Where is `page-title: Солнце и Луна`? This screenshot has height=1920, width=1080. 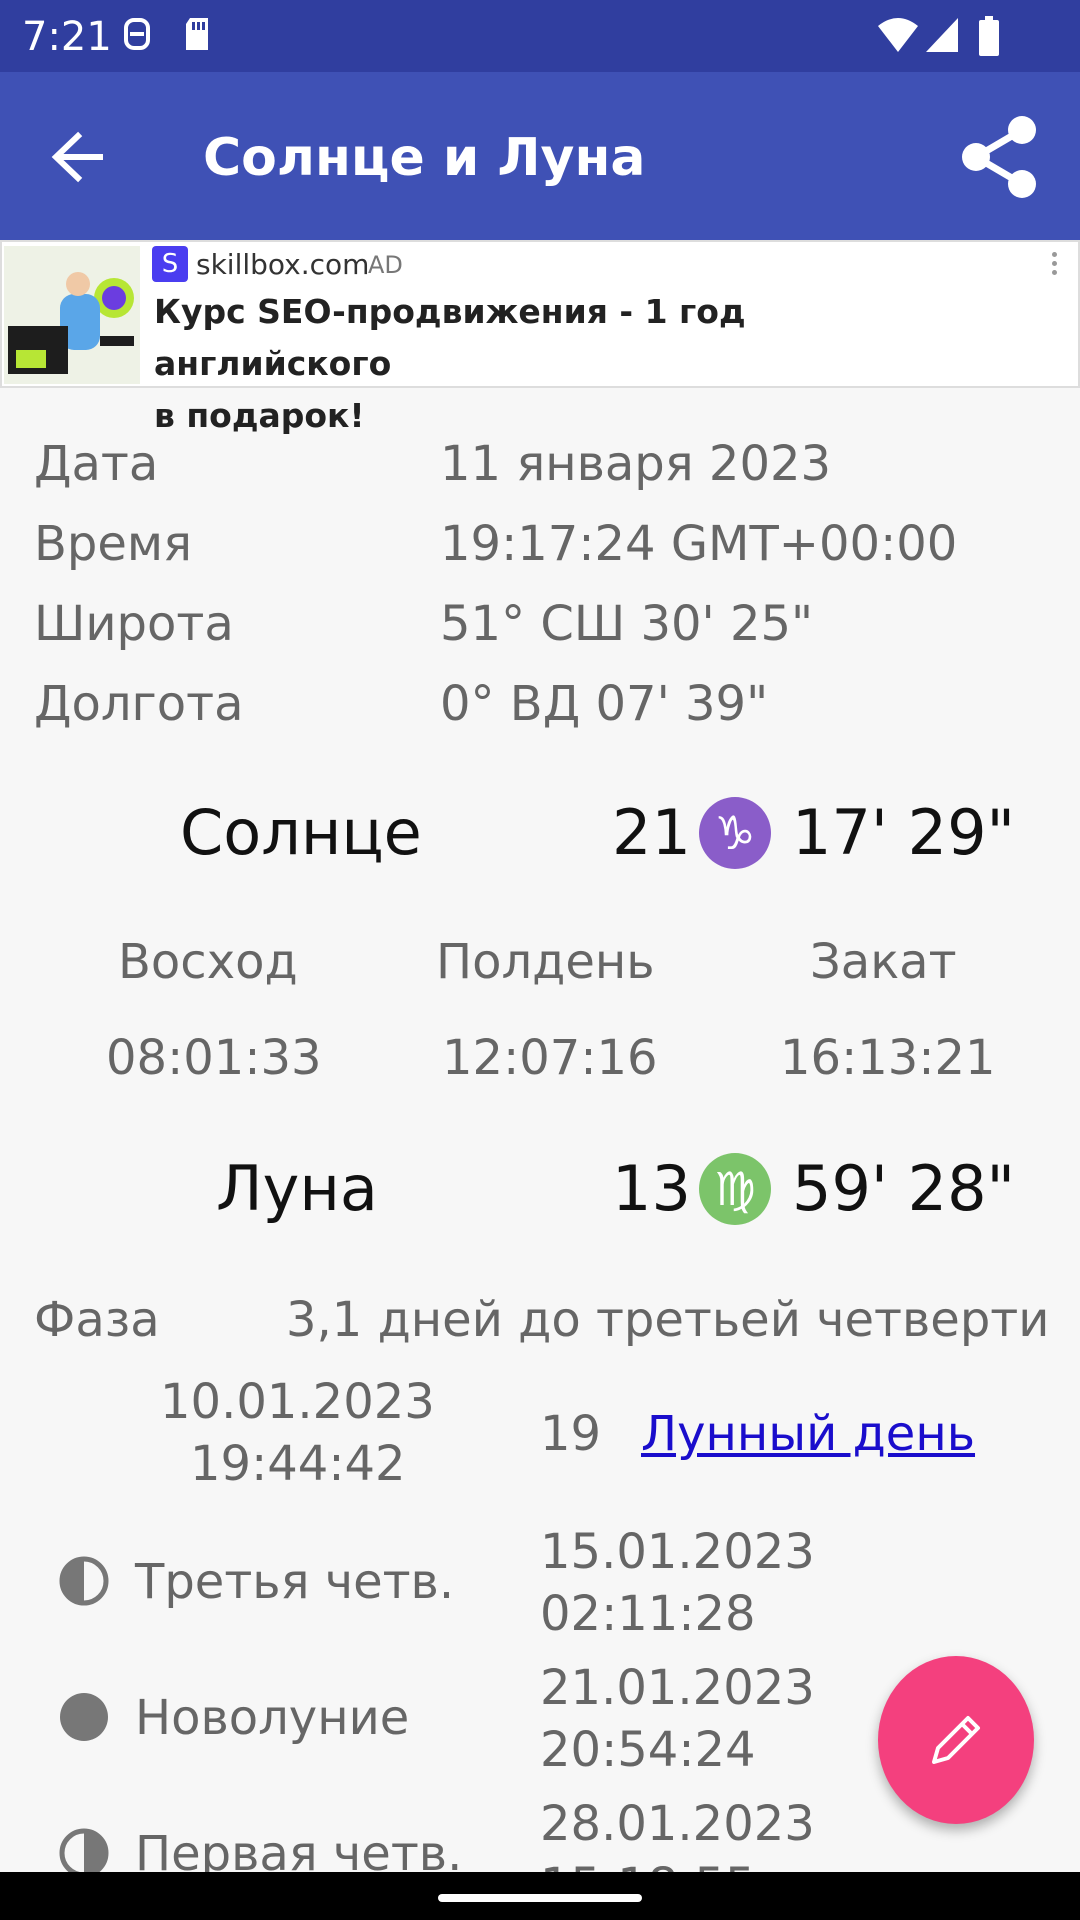
page-title: Солнце и Луна is located at coordinates (424, 158).